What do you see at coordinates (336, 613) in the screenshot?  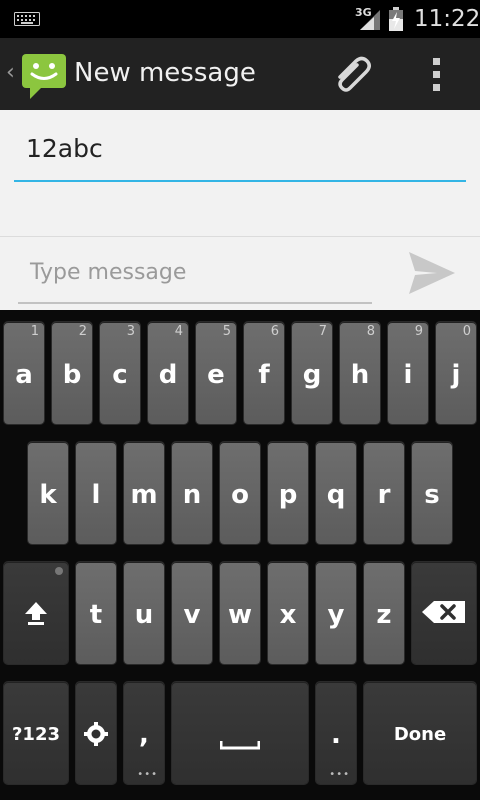 I see `key-y: y` at bounding box center [336, 613].